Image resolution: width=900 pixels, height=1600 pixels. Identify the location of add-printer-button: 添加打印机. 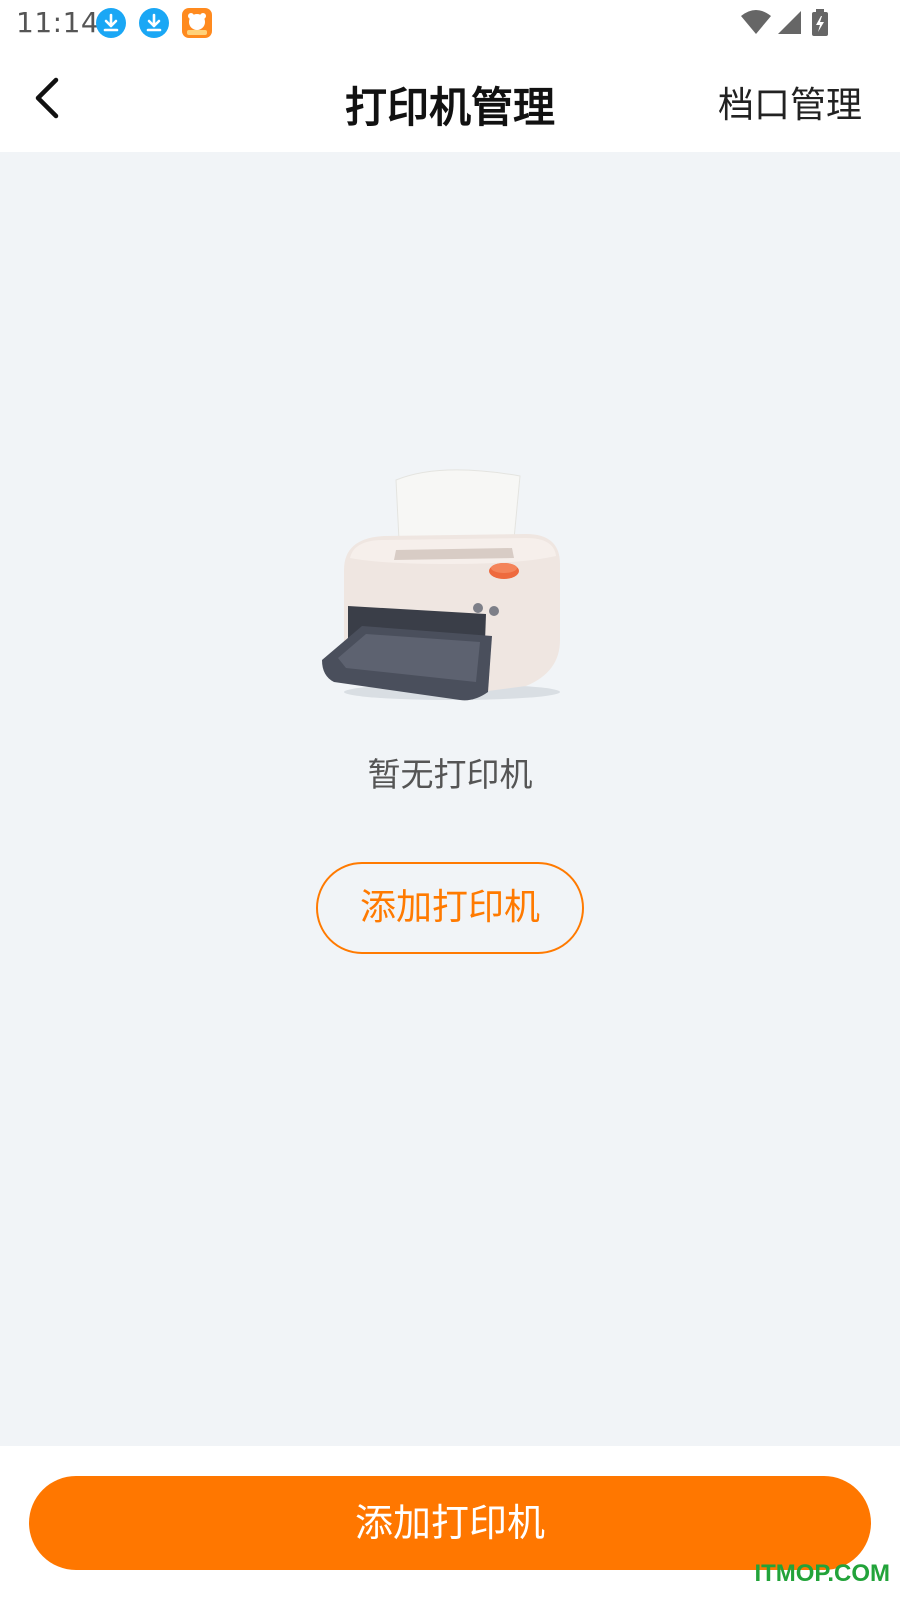
(450, 1523).